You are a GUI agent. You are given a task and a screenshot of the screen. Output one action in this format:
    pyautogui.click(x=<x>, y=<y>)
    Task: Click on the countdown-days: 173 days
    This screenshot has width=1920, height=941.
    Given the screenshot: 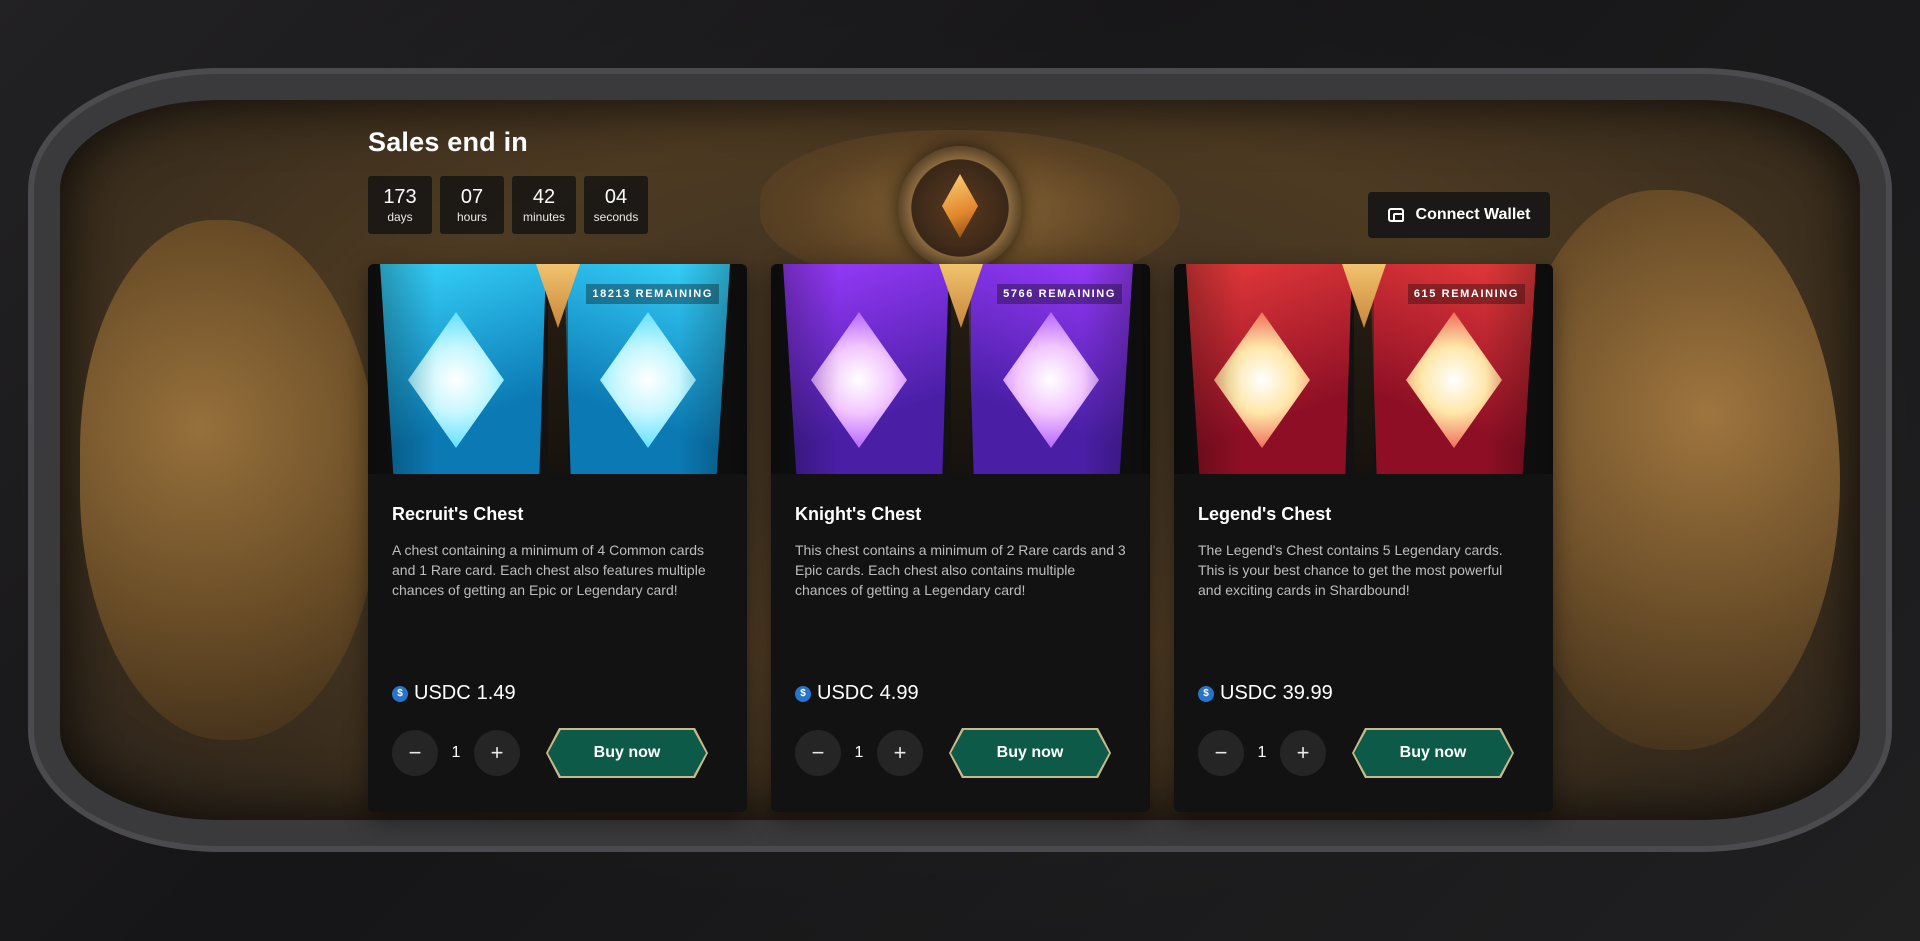 What is the action you would take?
    pyautogui.click(x=400, y=205)
    